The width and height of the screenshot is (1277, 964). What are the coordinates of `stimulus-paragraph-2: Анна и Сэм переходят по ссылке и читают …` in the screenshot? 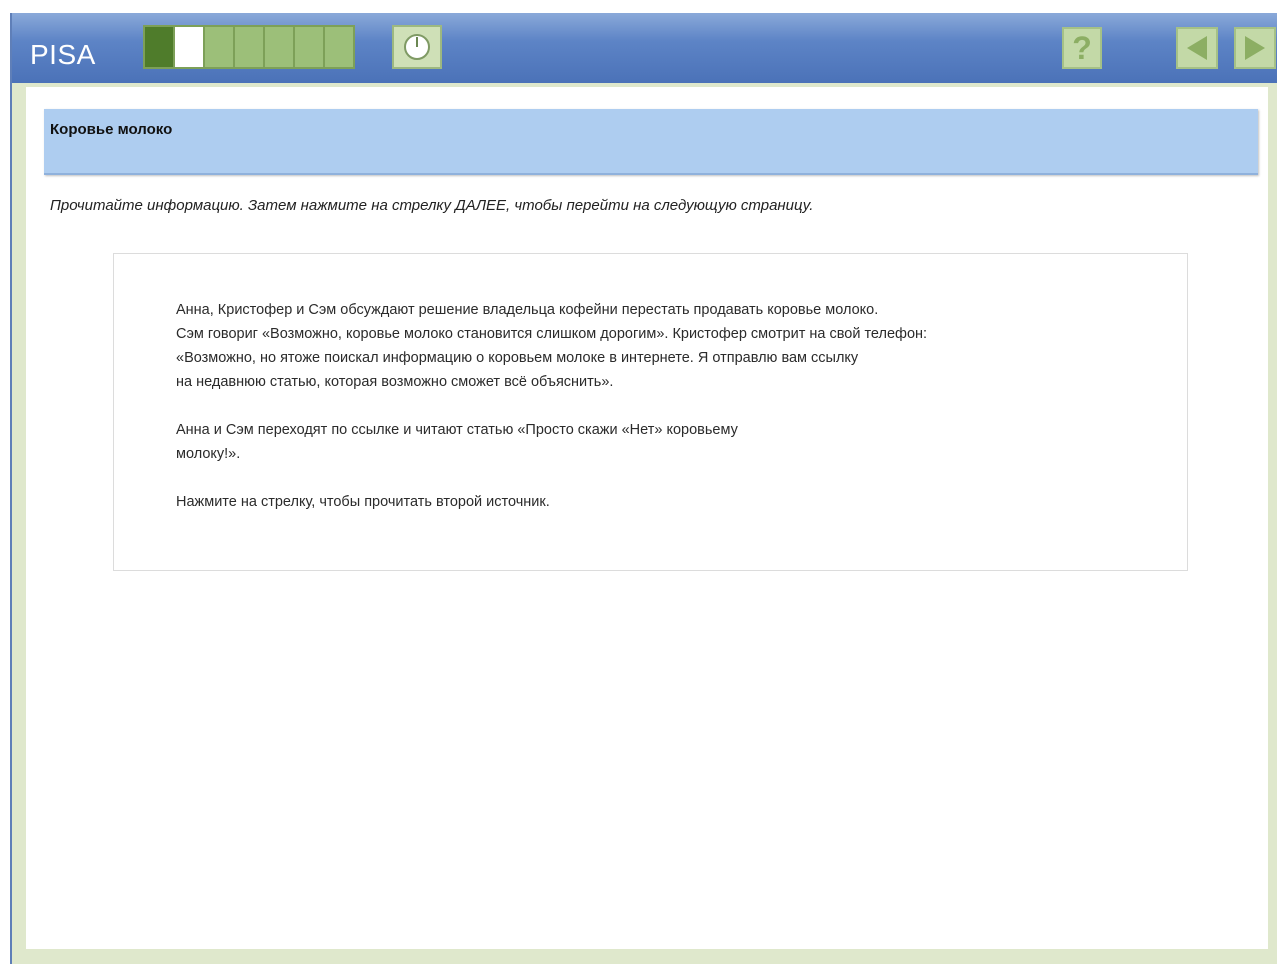 It's located at (671, 442).